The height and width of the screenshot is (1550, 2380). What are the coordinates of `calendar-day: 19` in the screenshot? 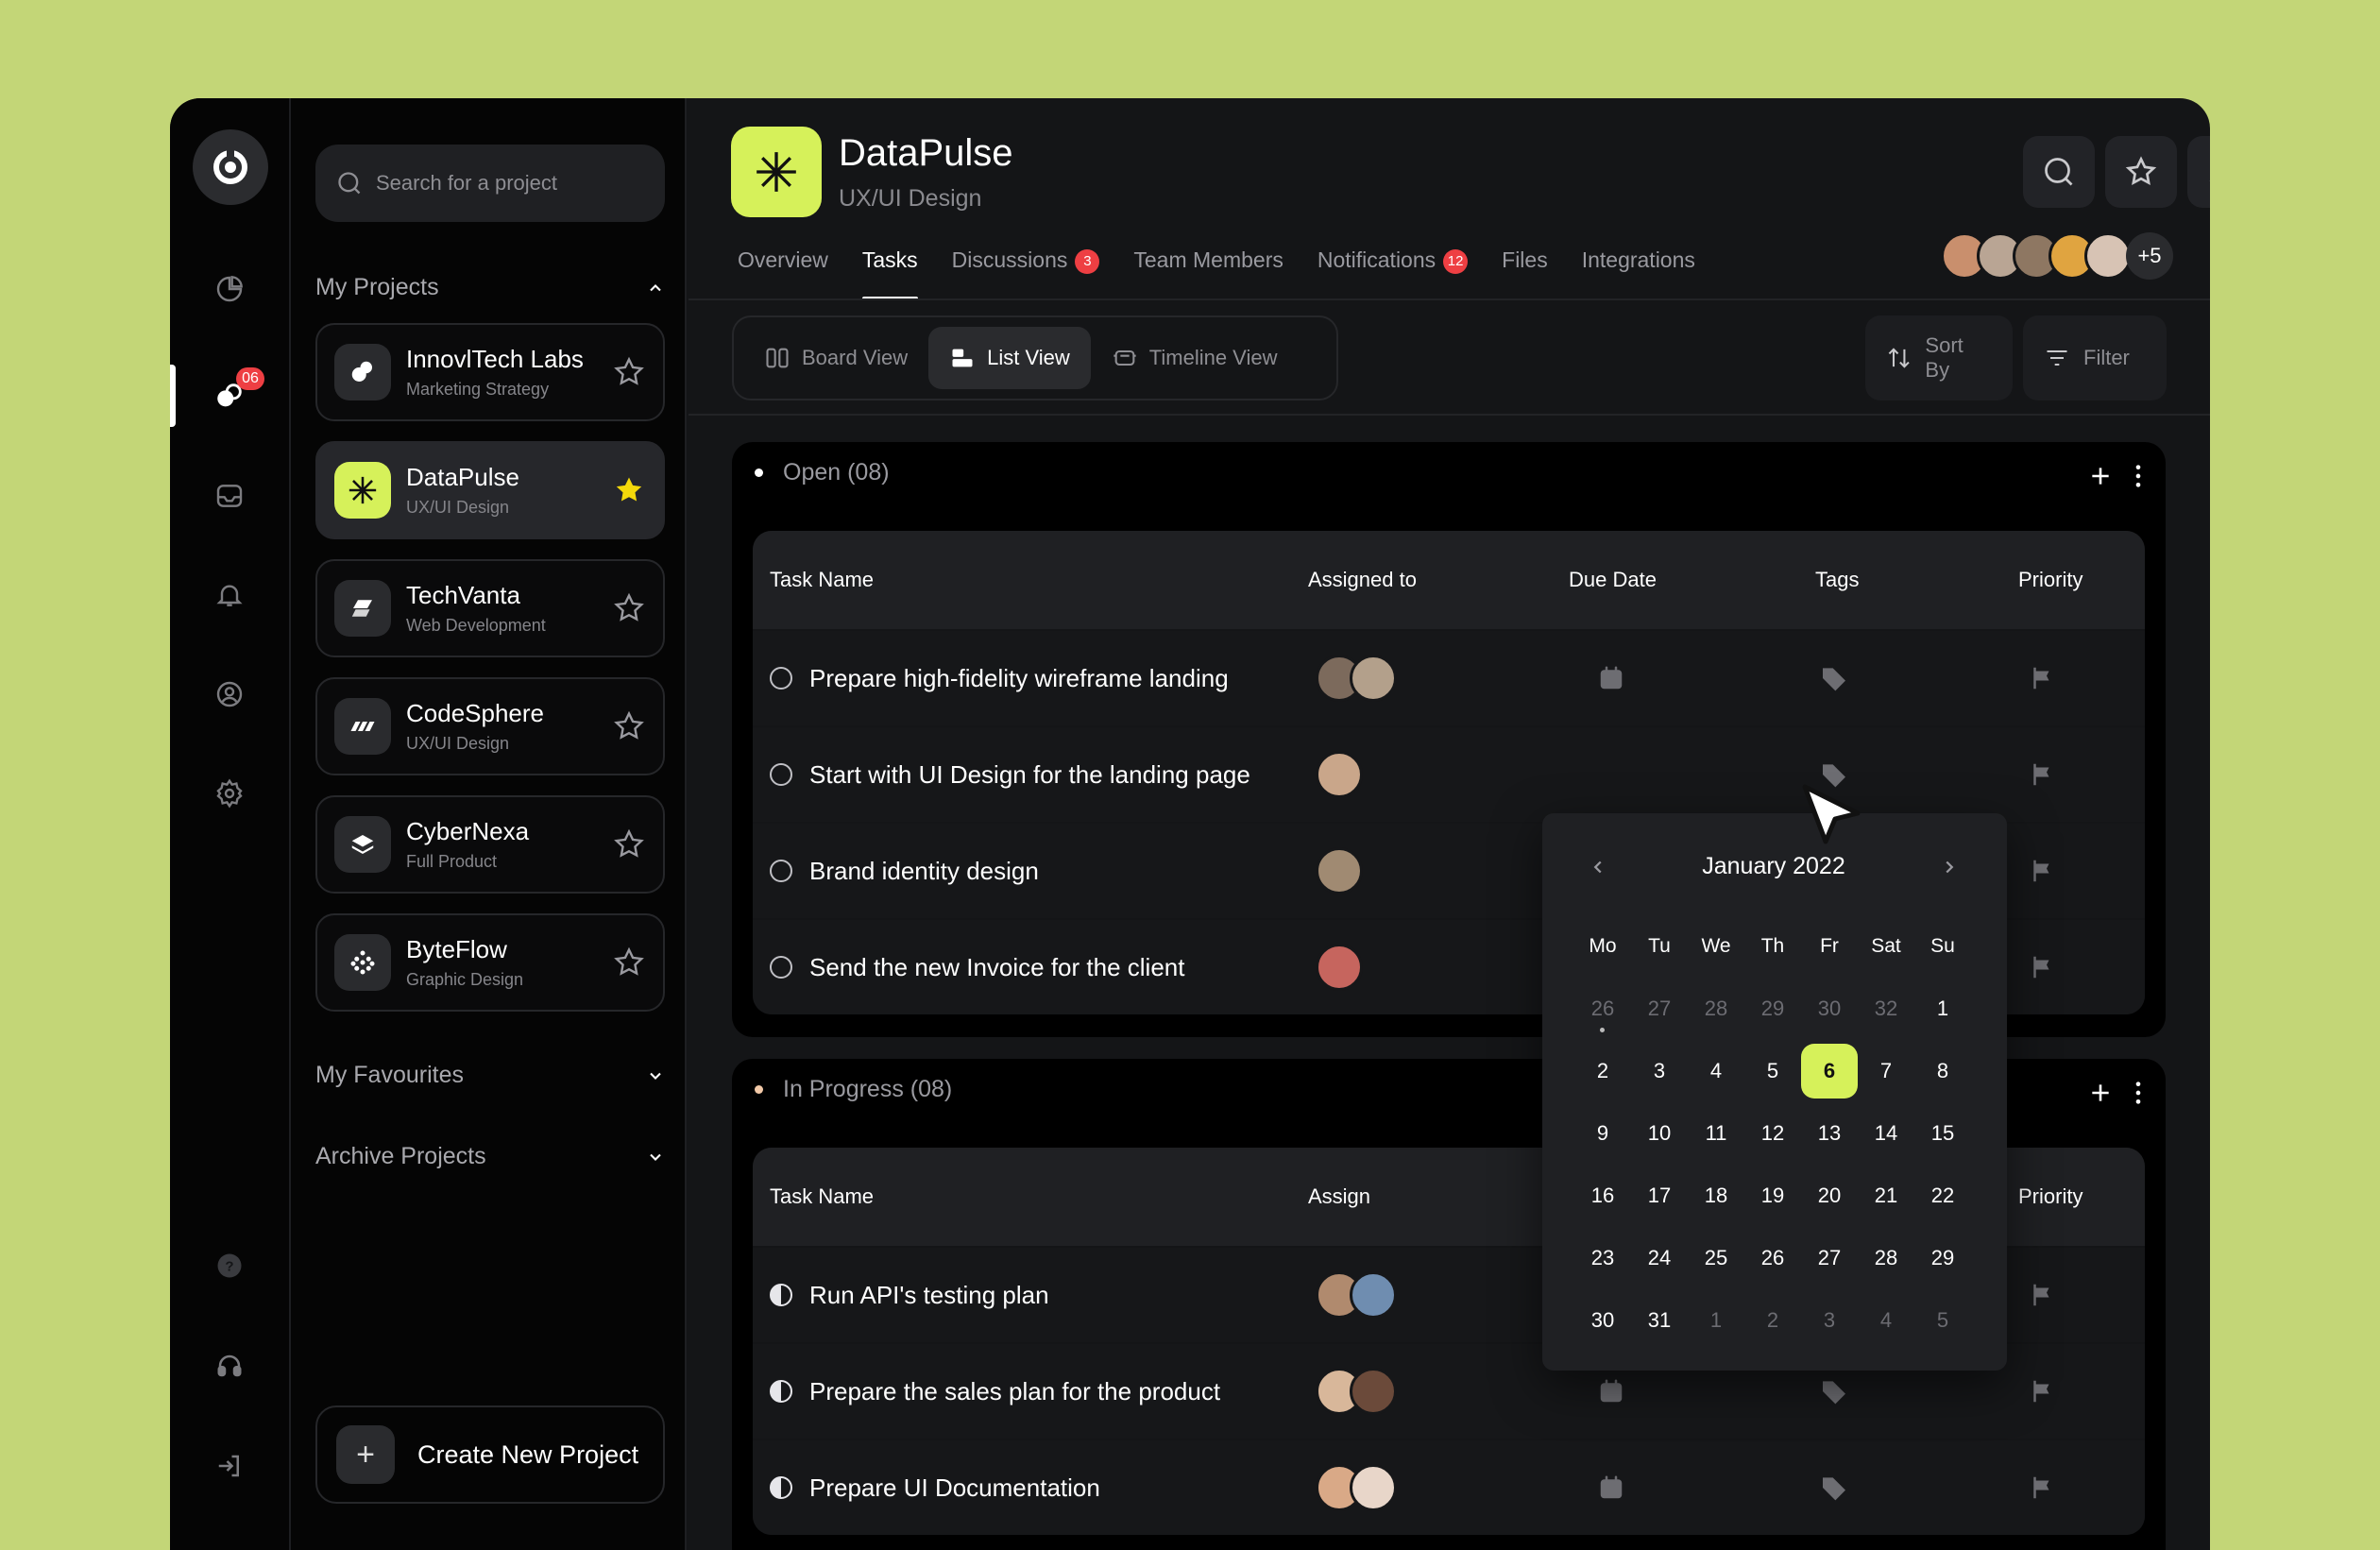 It's located at (1772, 1196).